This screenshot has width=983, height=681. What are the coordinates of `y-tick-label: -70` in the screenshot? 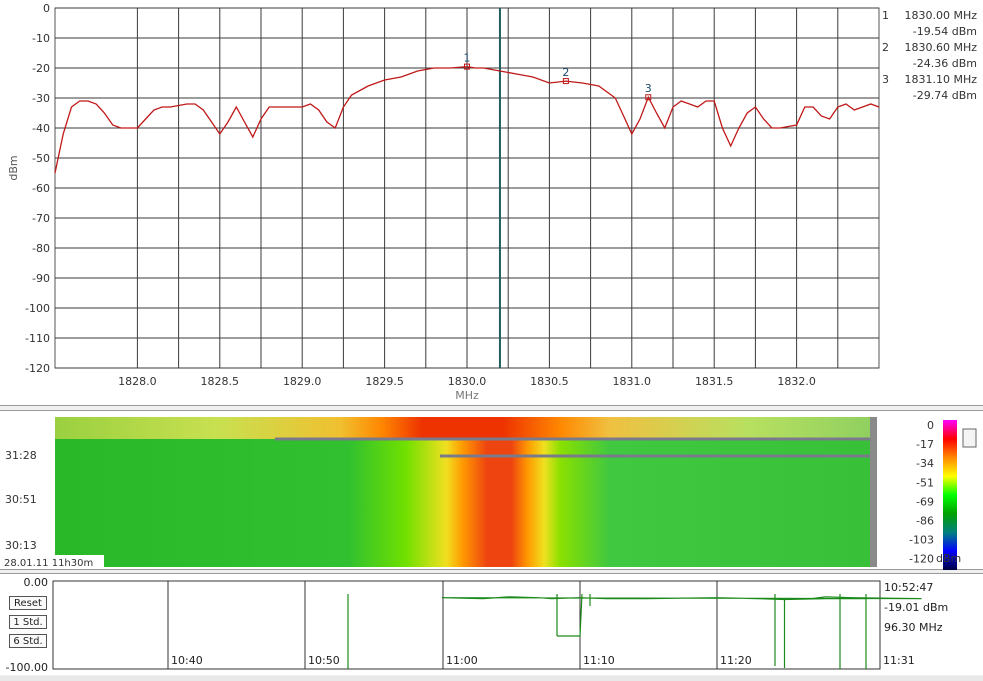 It's located at (41, 218).